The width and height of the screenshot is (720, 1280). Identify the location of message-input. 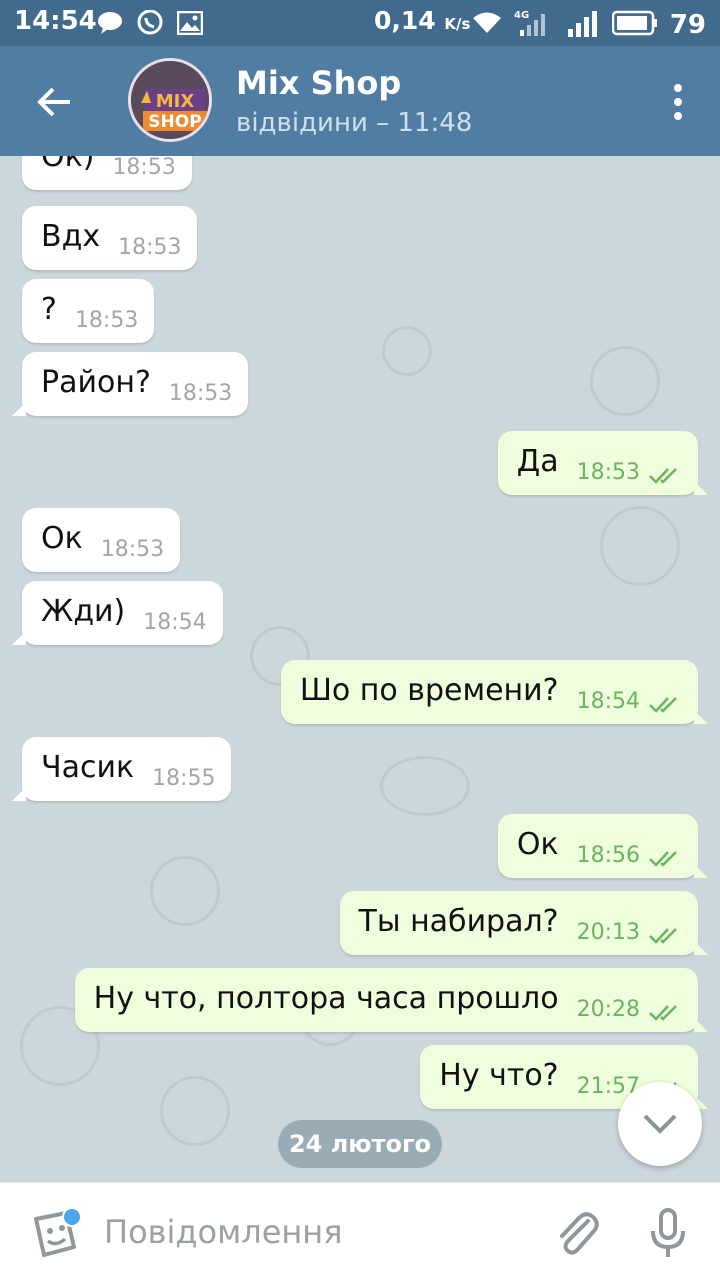
(314, 1232).